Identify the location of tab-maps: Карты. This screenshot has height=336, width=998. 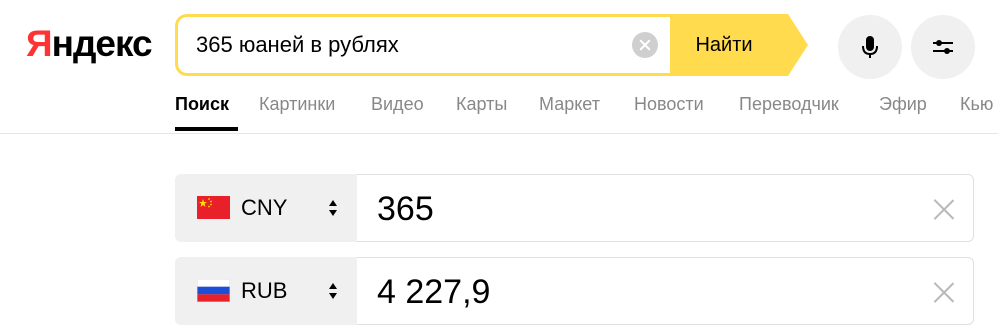
(481, 104).